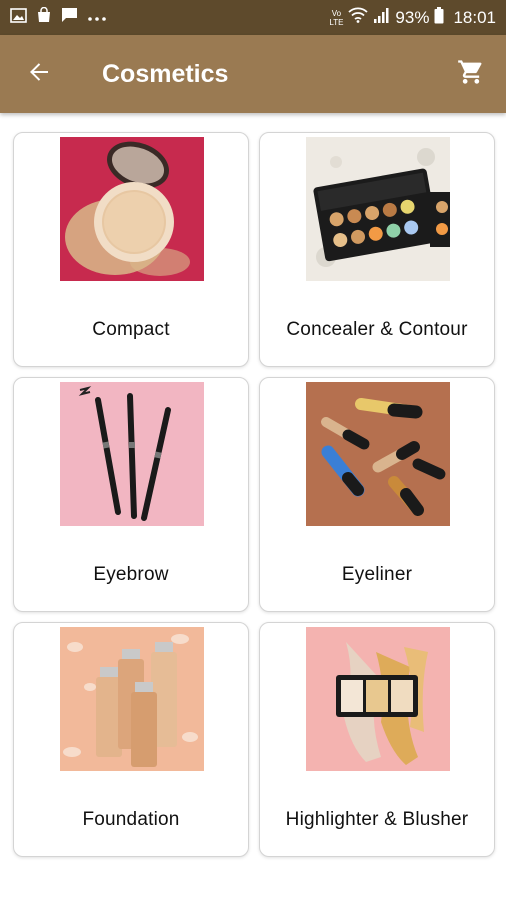 Image resolution: width=506 pixels, height=900 pixels. What do you see at coordinates (131, 819) in the screenshot?
I see `category-label: Foundation` at bounding box center [131, 819].